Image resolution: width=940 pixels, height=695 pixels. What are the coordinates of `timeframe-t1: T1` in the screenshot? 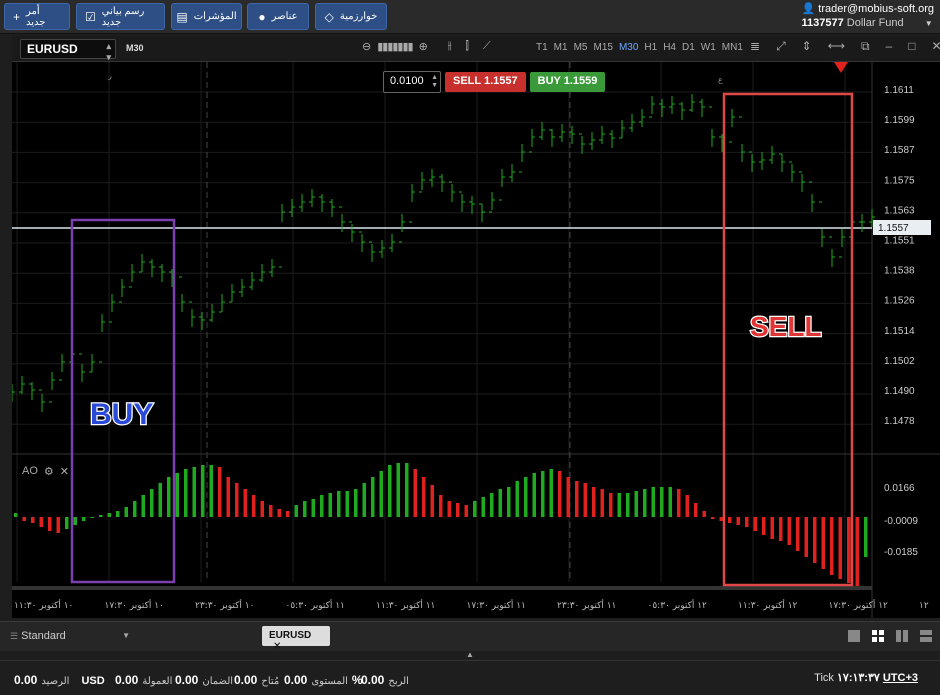 It's located at (542, 47).